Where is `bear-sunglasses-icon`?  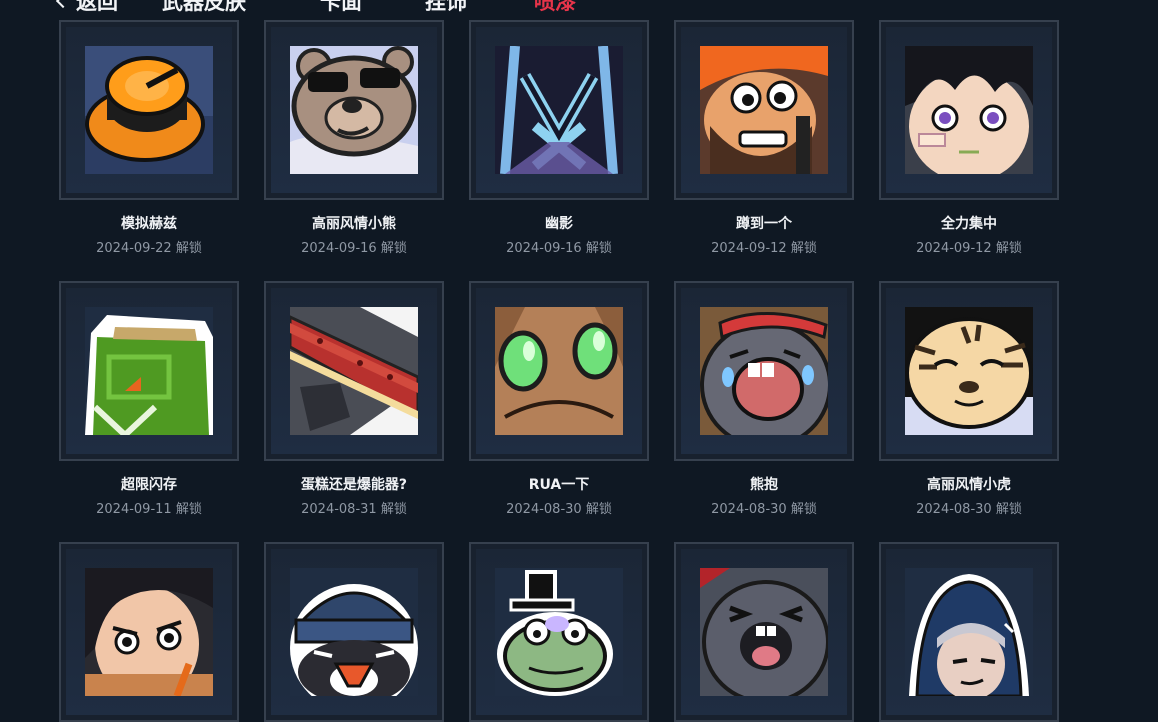
bear-sunglasses-icon is located at coordinates (354, 110).